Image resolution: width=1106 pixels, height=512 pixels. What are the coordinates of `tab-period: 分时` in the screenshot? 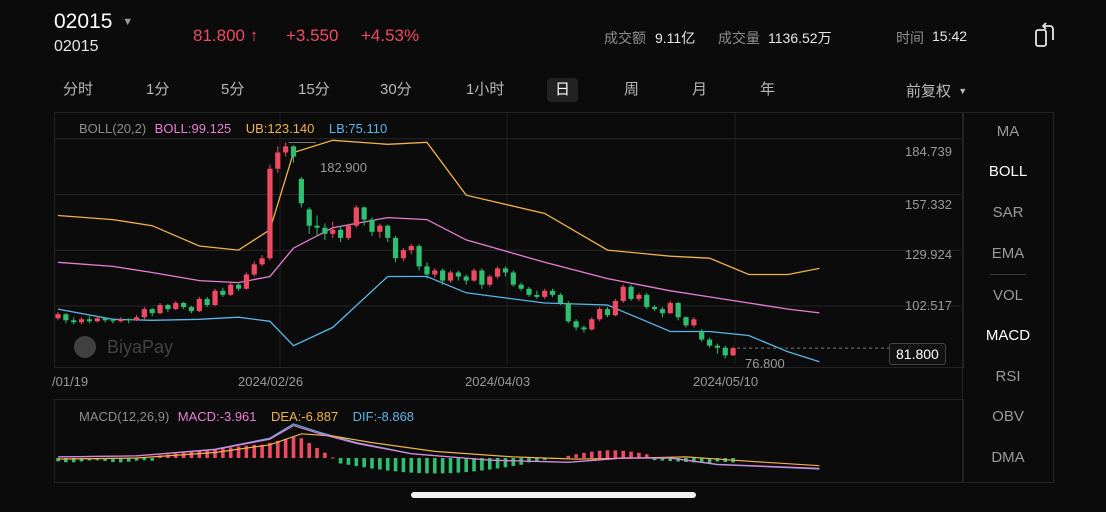 It's located at (78, 90).